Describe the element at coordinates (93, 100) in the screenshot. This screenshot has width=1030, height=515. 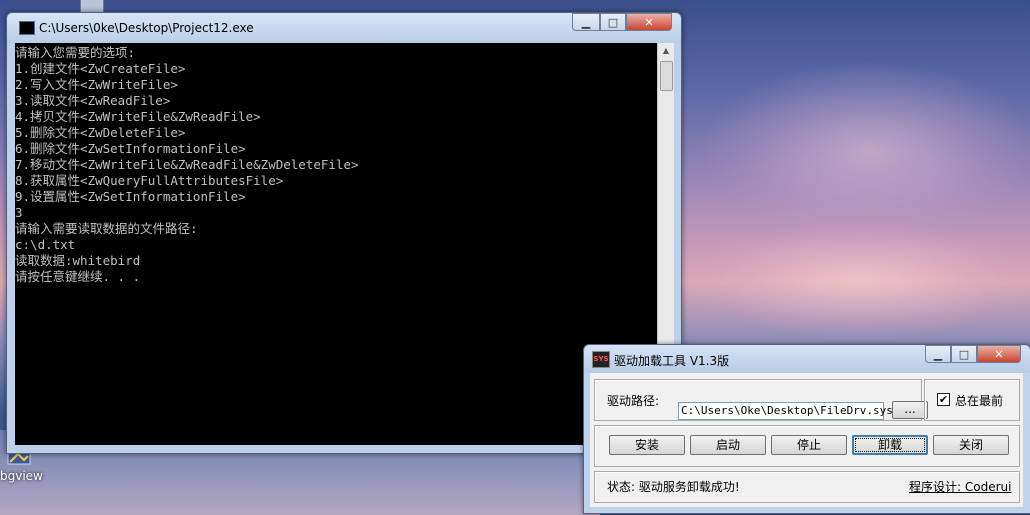
I see `console-line: 3.读取文件<ZwReadFile>` at that location.